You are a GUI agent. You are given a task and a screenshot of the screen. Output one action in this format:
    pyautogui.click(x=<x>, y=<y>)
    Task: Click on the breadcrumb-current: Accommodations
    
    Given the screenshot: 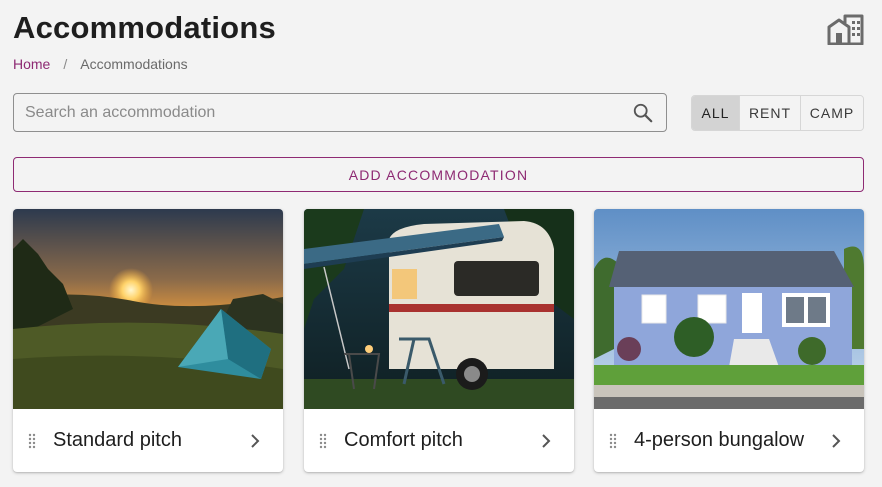 What is the action you would take?
    pyautogui.click(x=134, y=64)
    